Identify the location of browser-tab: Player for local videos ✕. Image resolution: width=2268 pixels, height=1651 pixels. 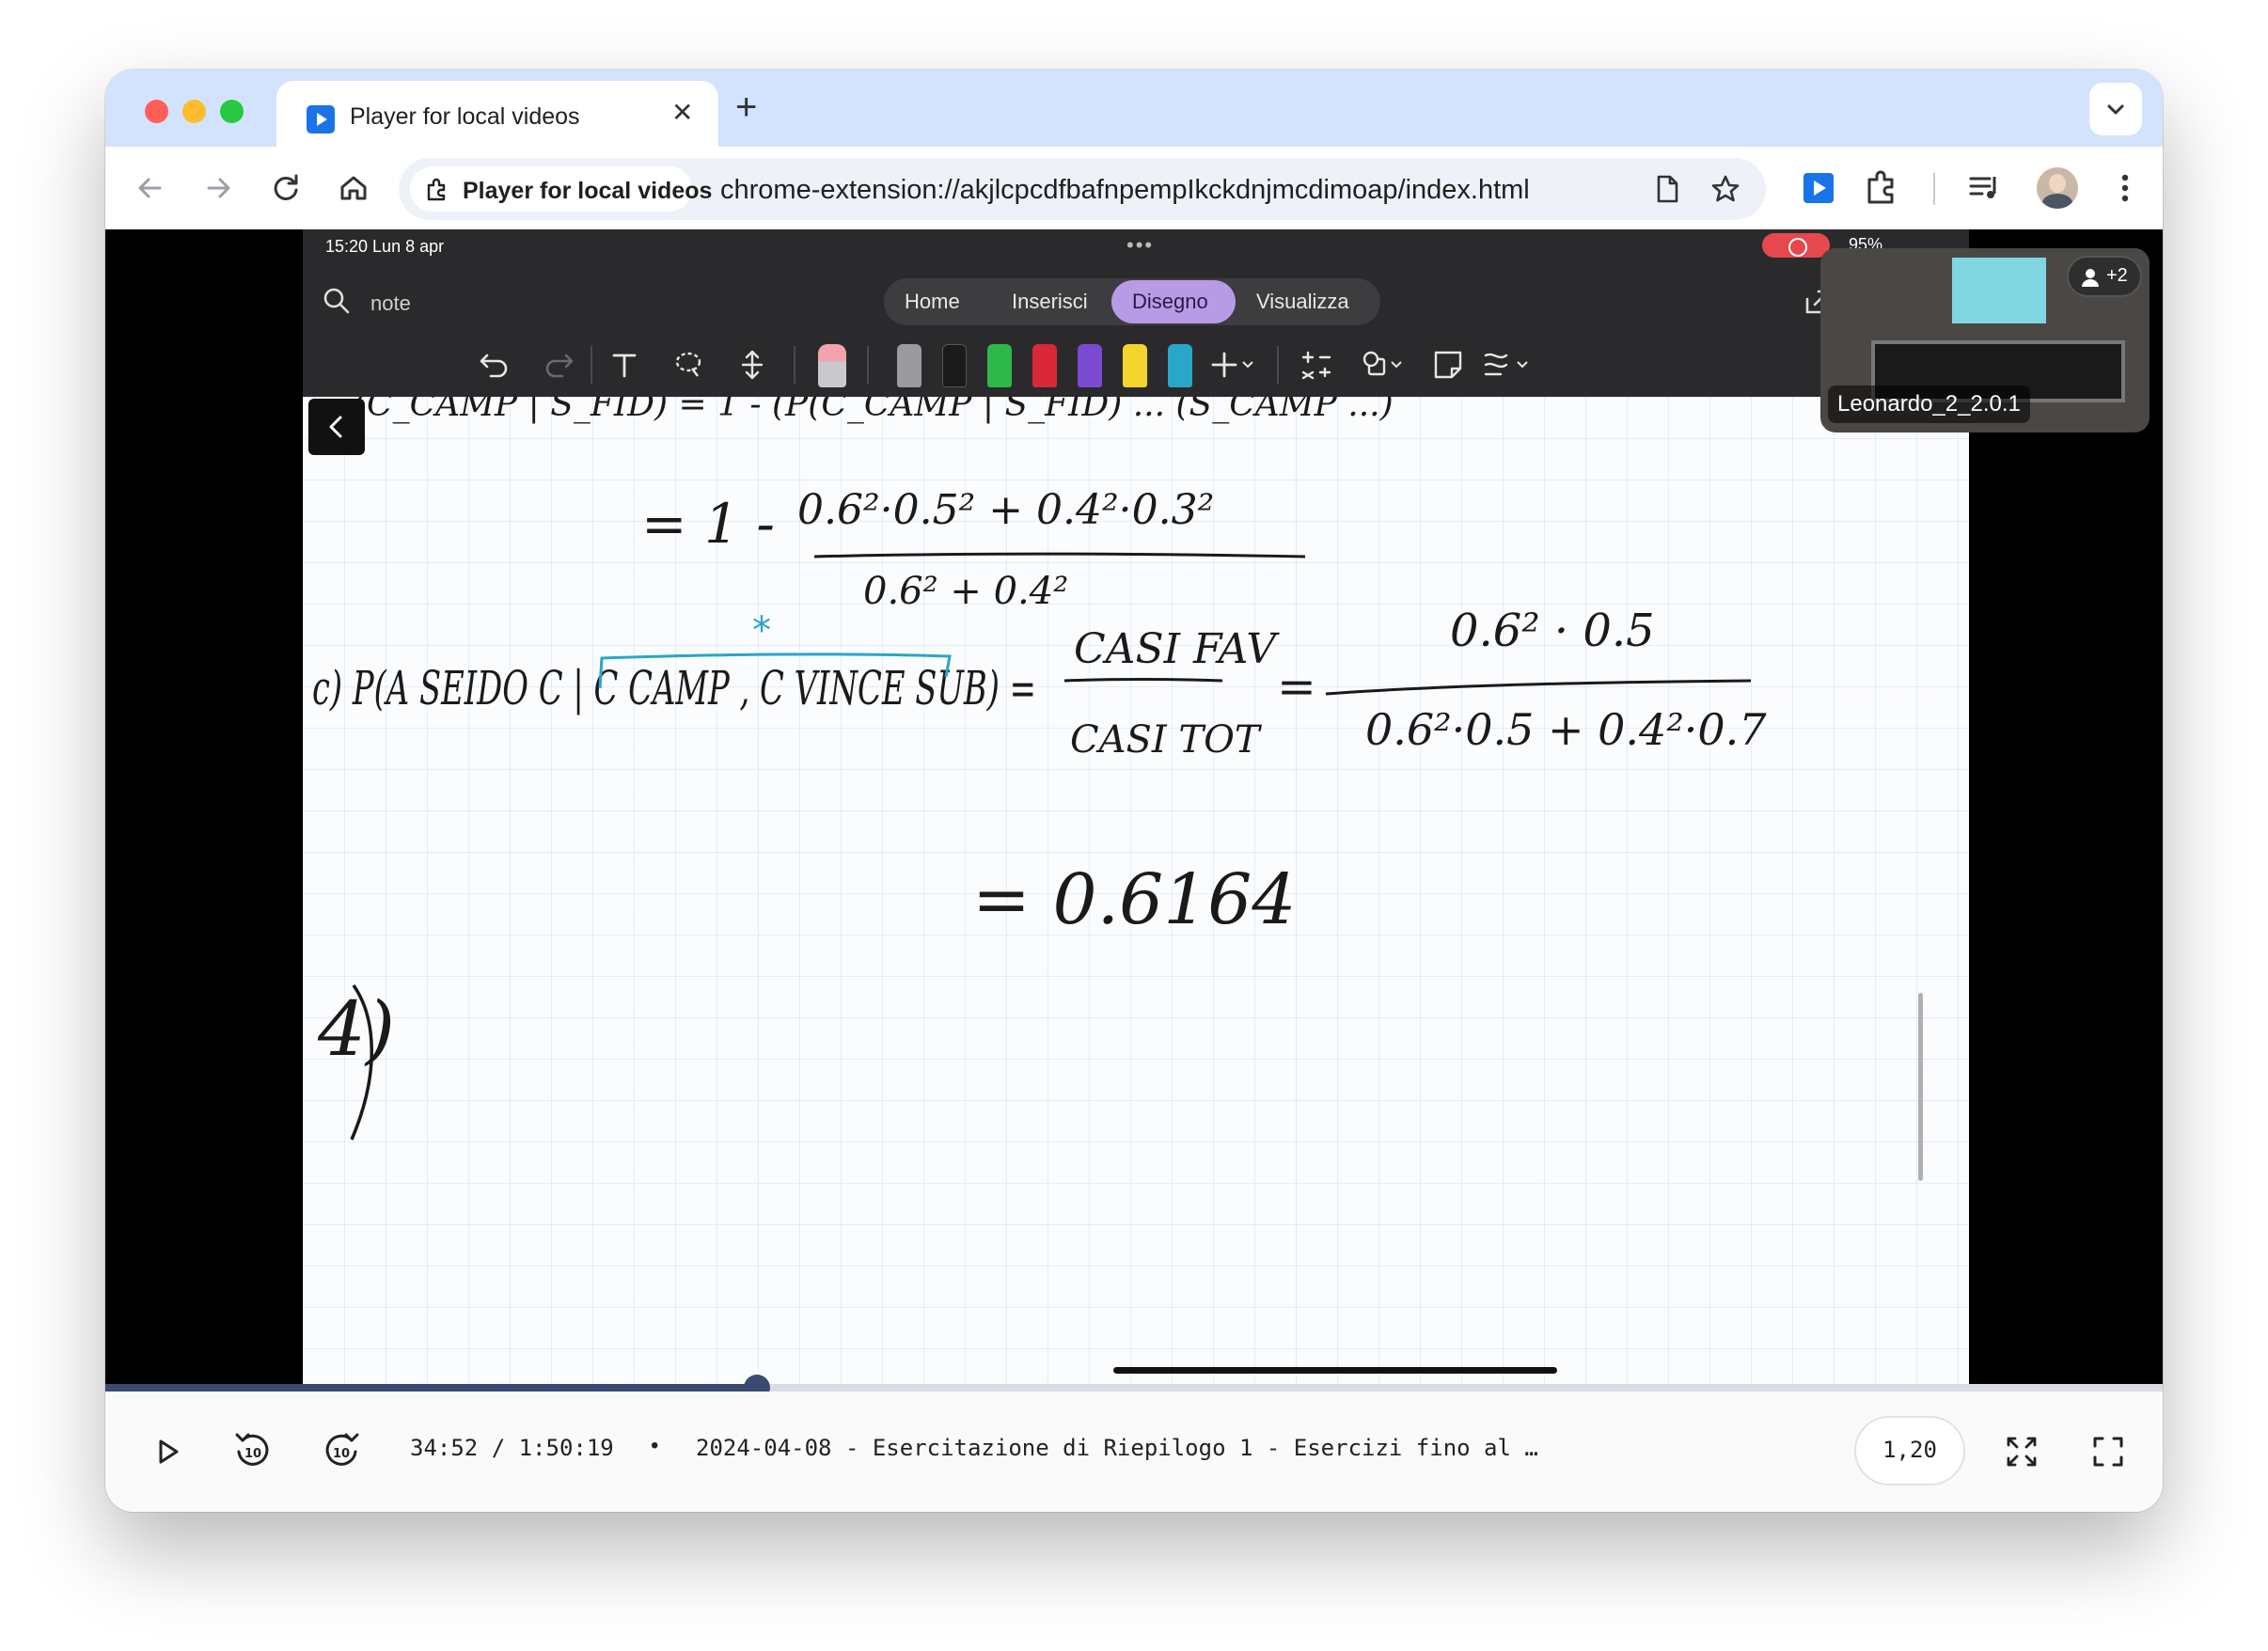
(497, 114).